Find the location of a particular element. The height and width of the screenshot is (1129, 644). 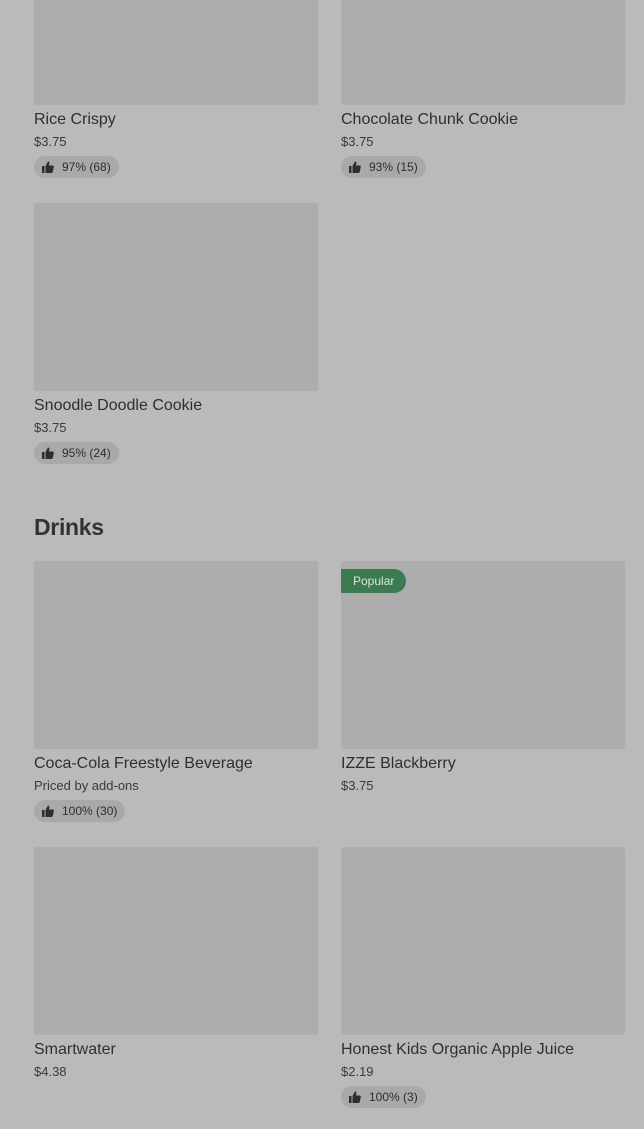

item-name: Smartwater is located at coordinates (75, 1049).